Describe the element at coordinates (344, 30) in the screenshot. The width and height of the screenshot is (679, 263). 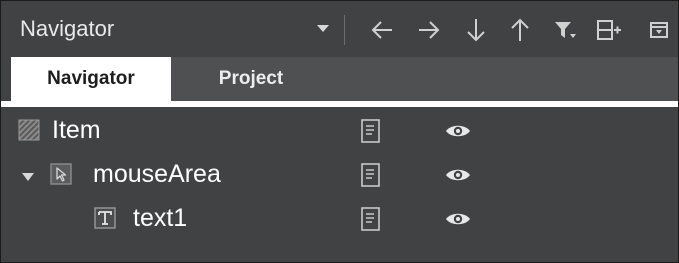
I see `toolbar-separator` at that location.